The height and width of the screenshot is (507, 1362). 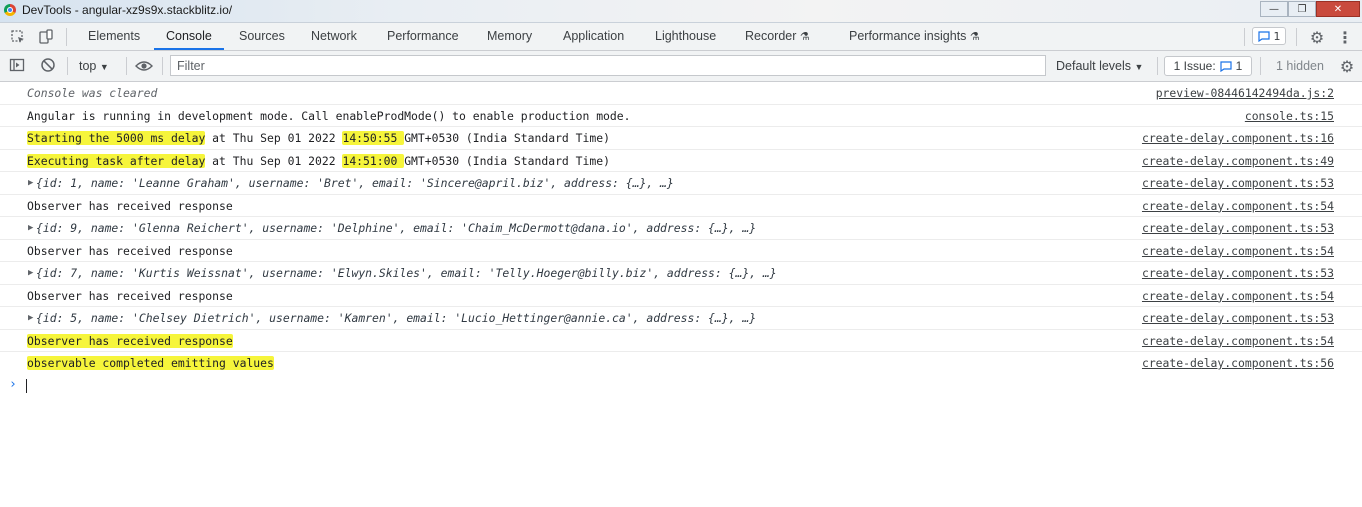 What do you see at coordinates (974, 37) in the screenshot?
I see `experiment-flask-icon: ⚗` at bounding box center [974, 37].